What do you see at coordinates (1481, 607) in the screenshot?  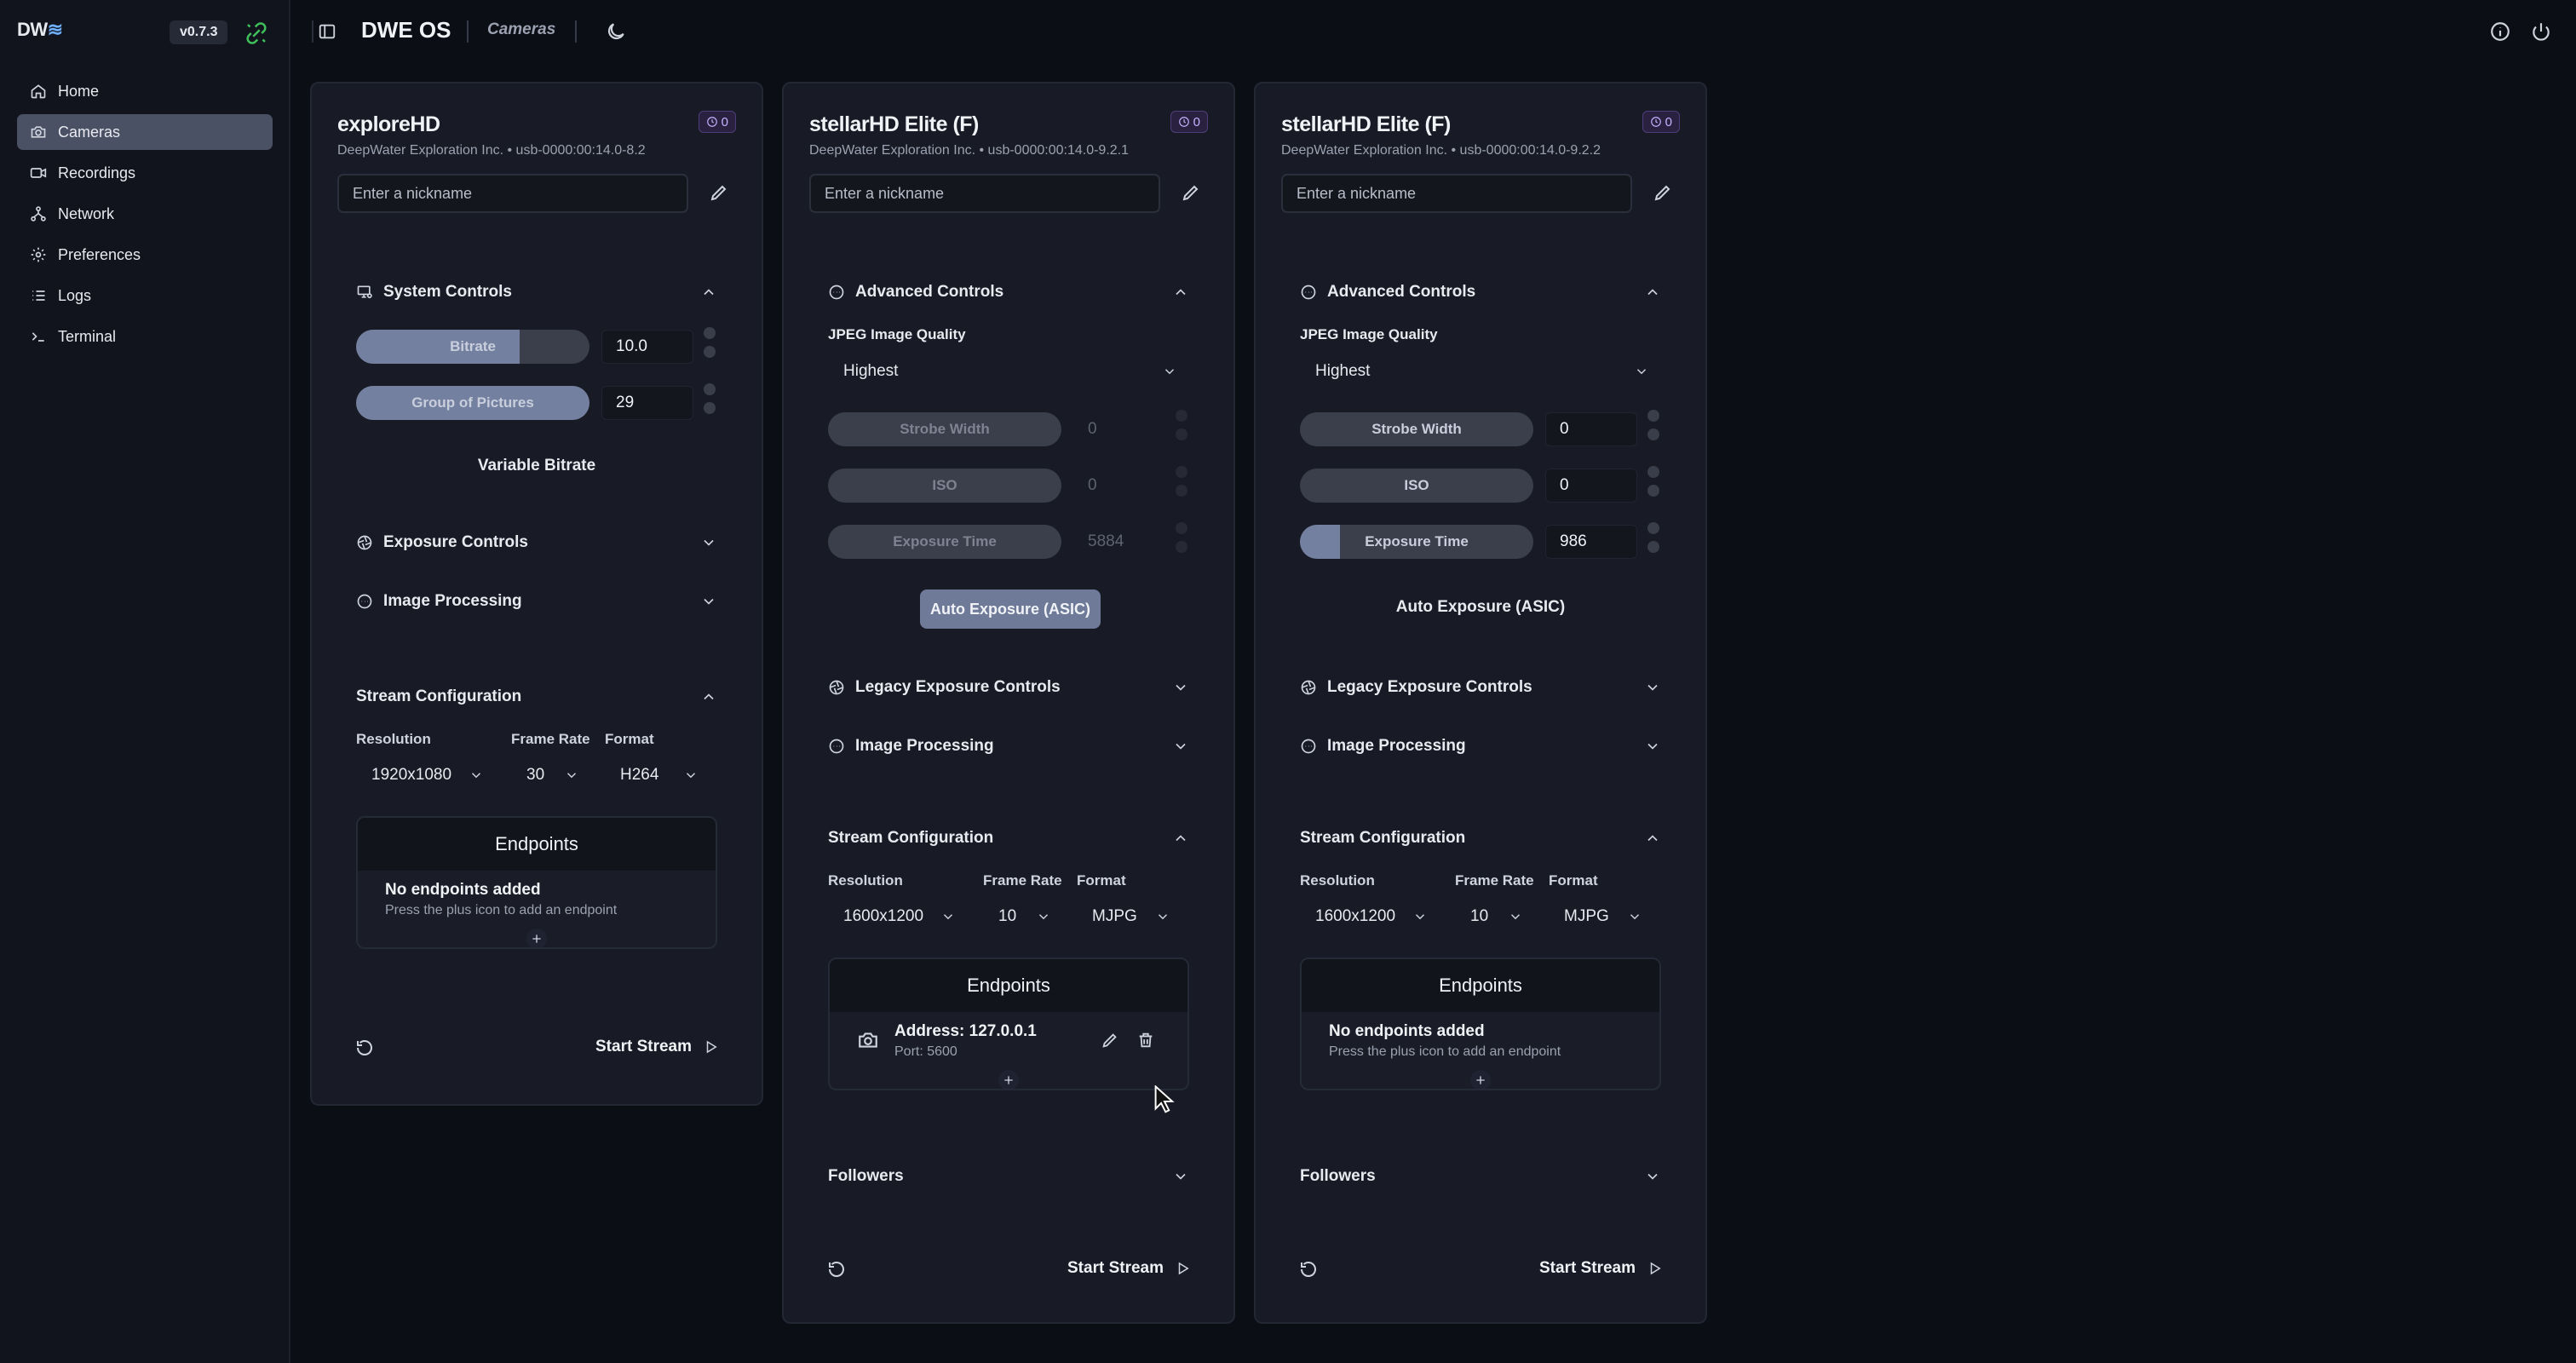 I see `auto-exposure-toggle: Auto Exposure (ASIC)` at bounding box center [1481, 607].